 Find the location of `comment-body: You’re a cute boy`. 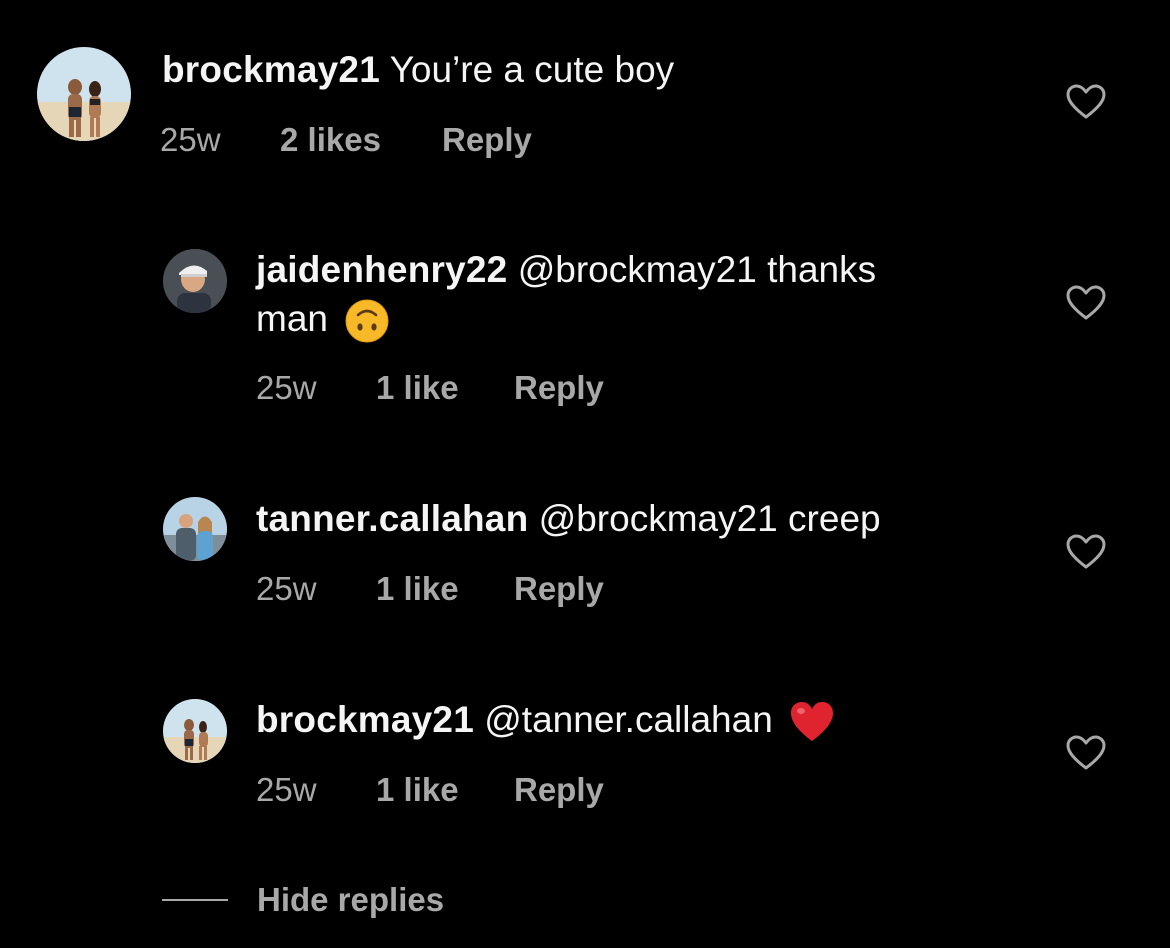

comment-body: You’re a cute boy is located at coordinates (532, 69).